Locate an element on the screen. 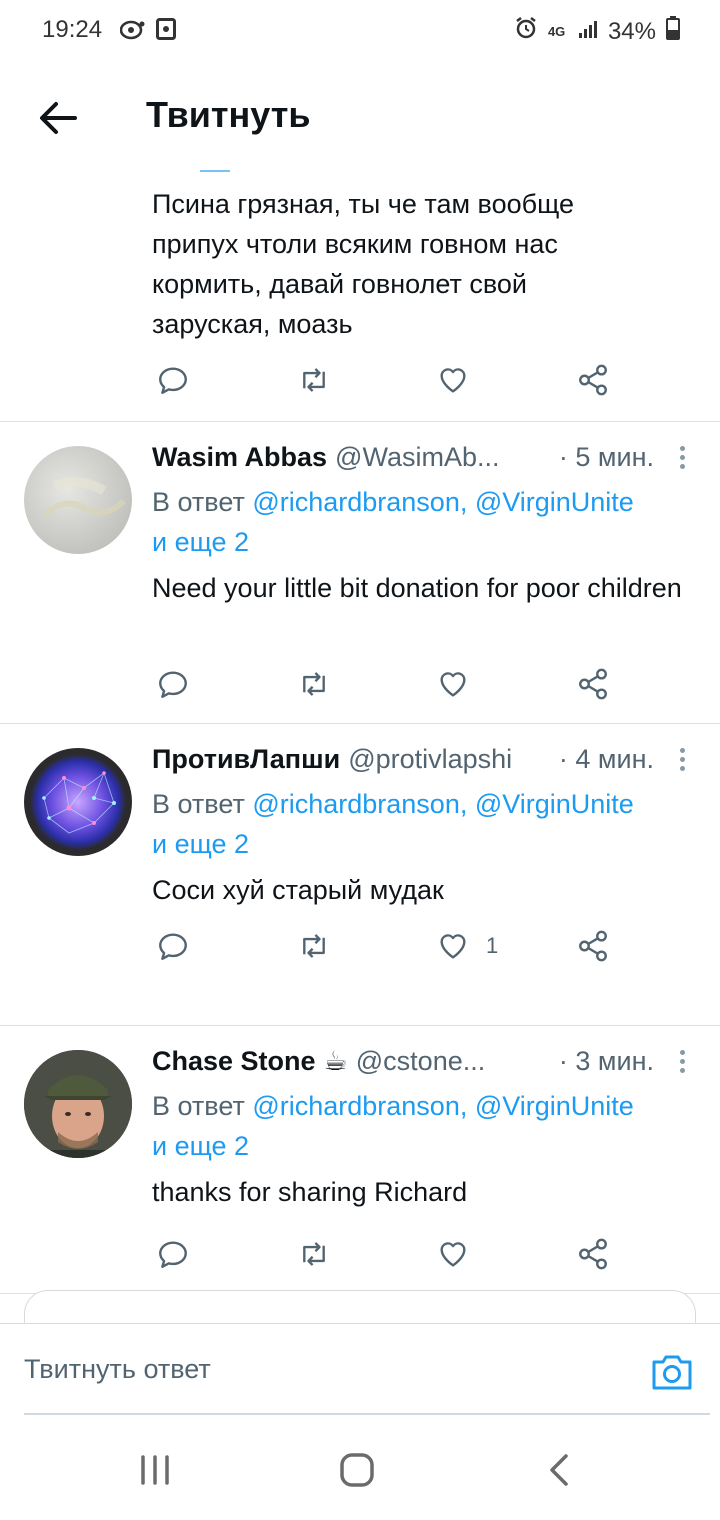 Image resolution: width=720 pixels, height=1520 pixels. like-button: 1 is located at coordinates (467, 946).